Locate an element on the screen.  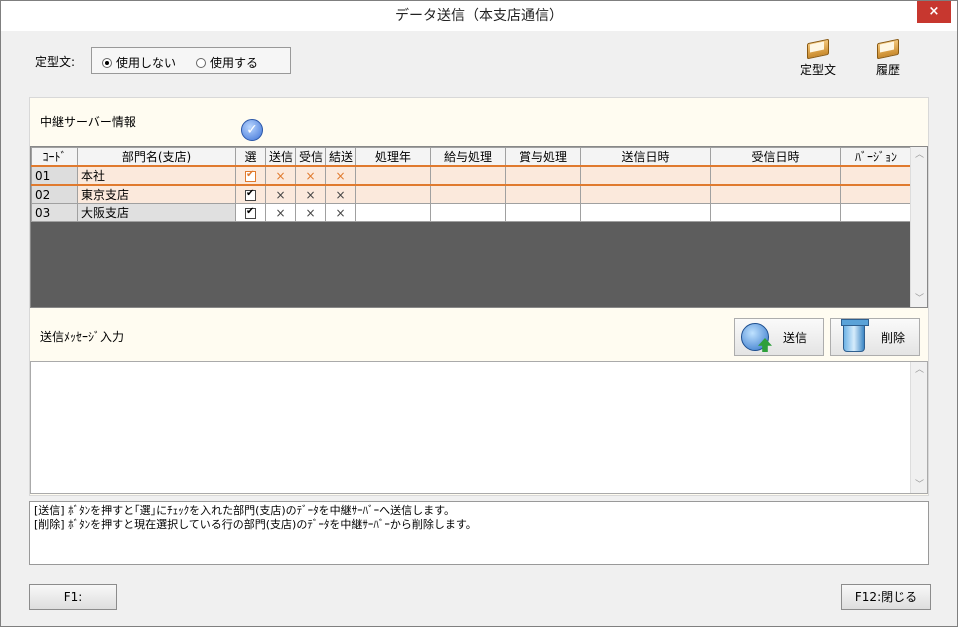
row-dept-name: 本社 is located at coordinates (156, 175).